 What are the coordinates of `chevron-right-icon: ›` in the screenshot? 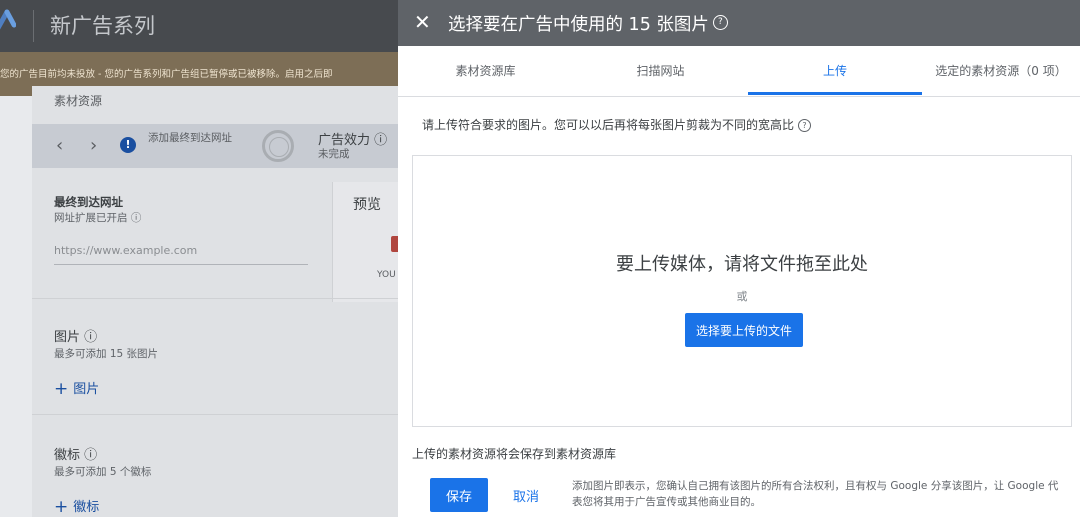 It's located at (93, 145).